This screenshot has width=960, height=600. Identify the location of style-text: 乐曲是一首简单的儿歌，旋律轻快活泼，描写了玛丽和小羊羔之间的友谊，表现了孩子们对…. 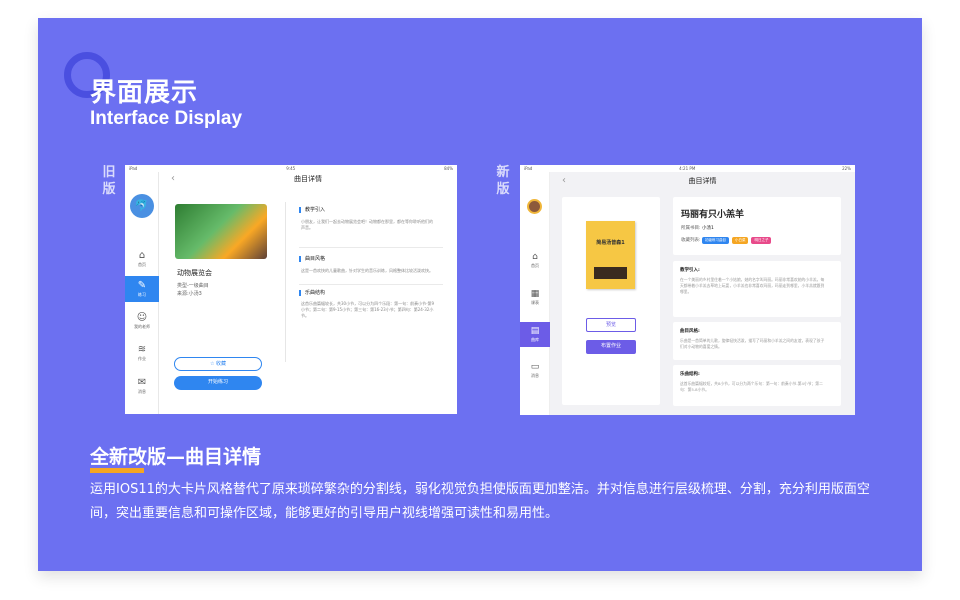
(752, 343).